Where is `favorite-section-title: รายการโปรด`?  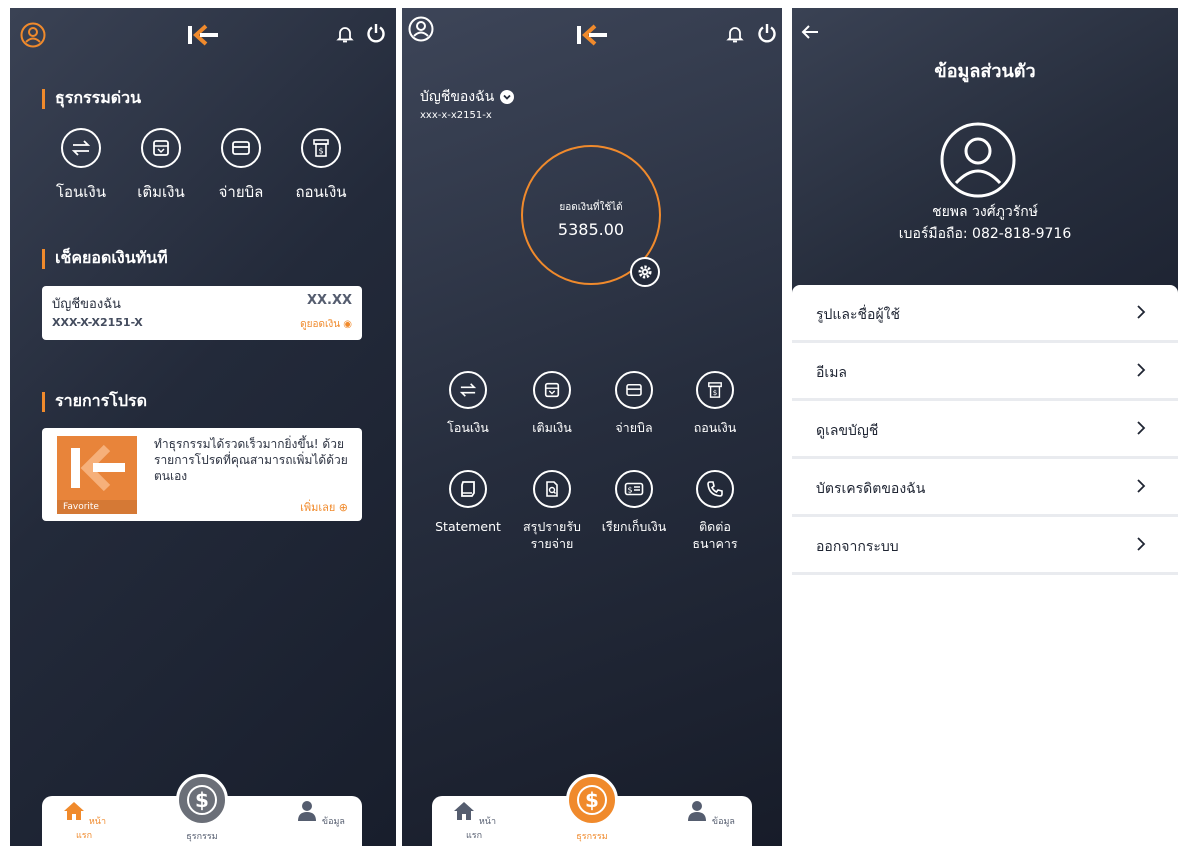
favorite-section-title: รายการโปรด is located at coordinates (94, 401).